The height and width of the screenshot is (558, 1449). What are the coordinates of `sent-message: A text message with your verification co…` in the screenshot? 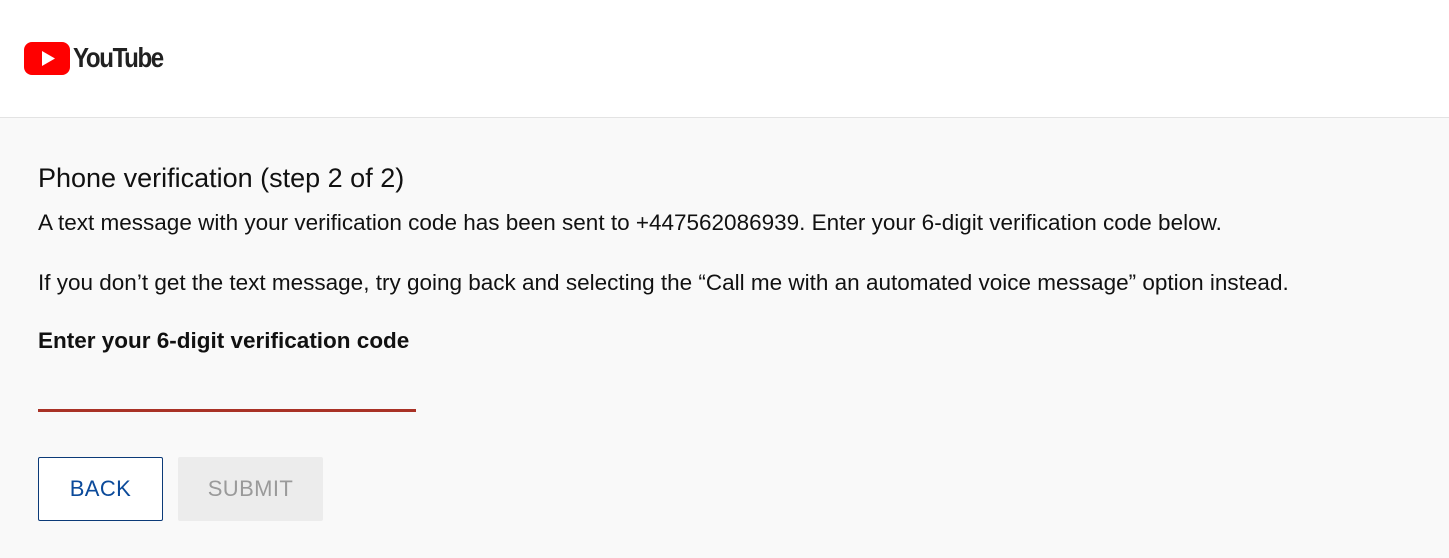 It's located at (630, 222).